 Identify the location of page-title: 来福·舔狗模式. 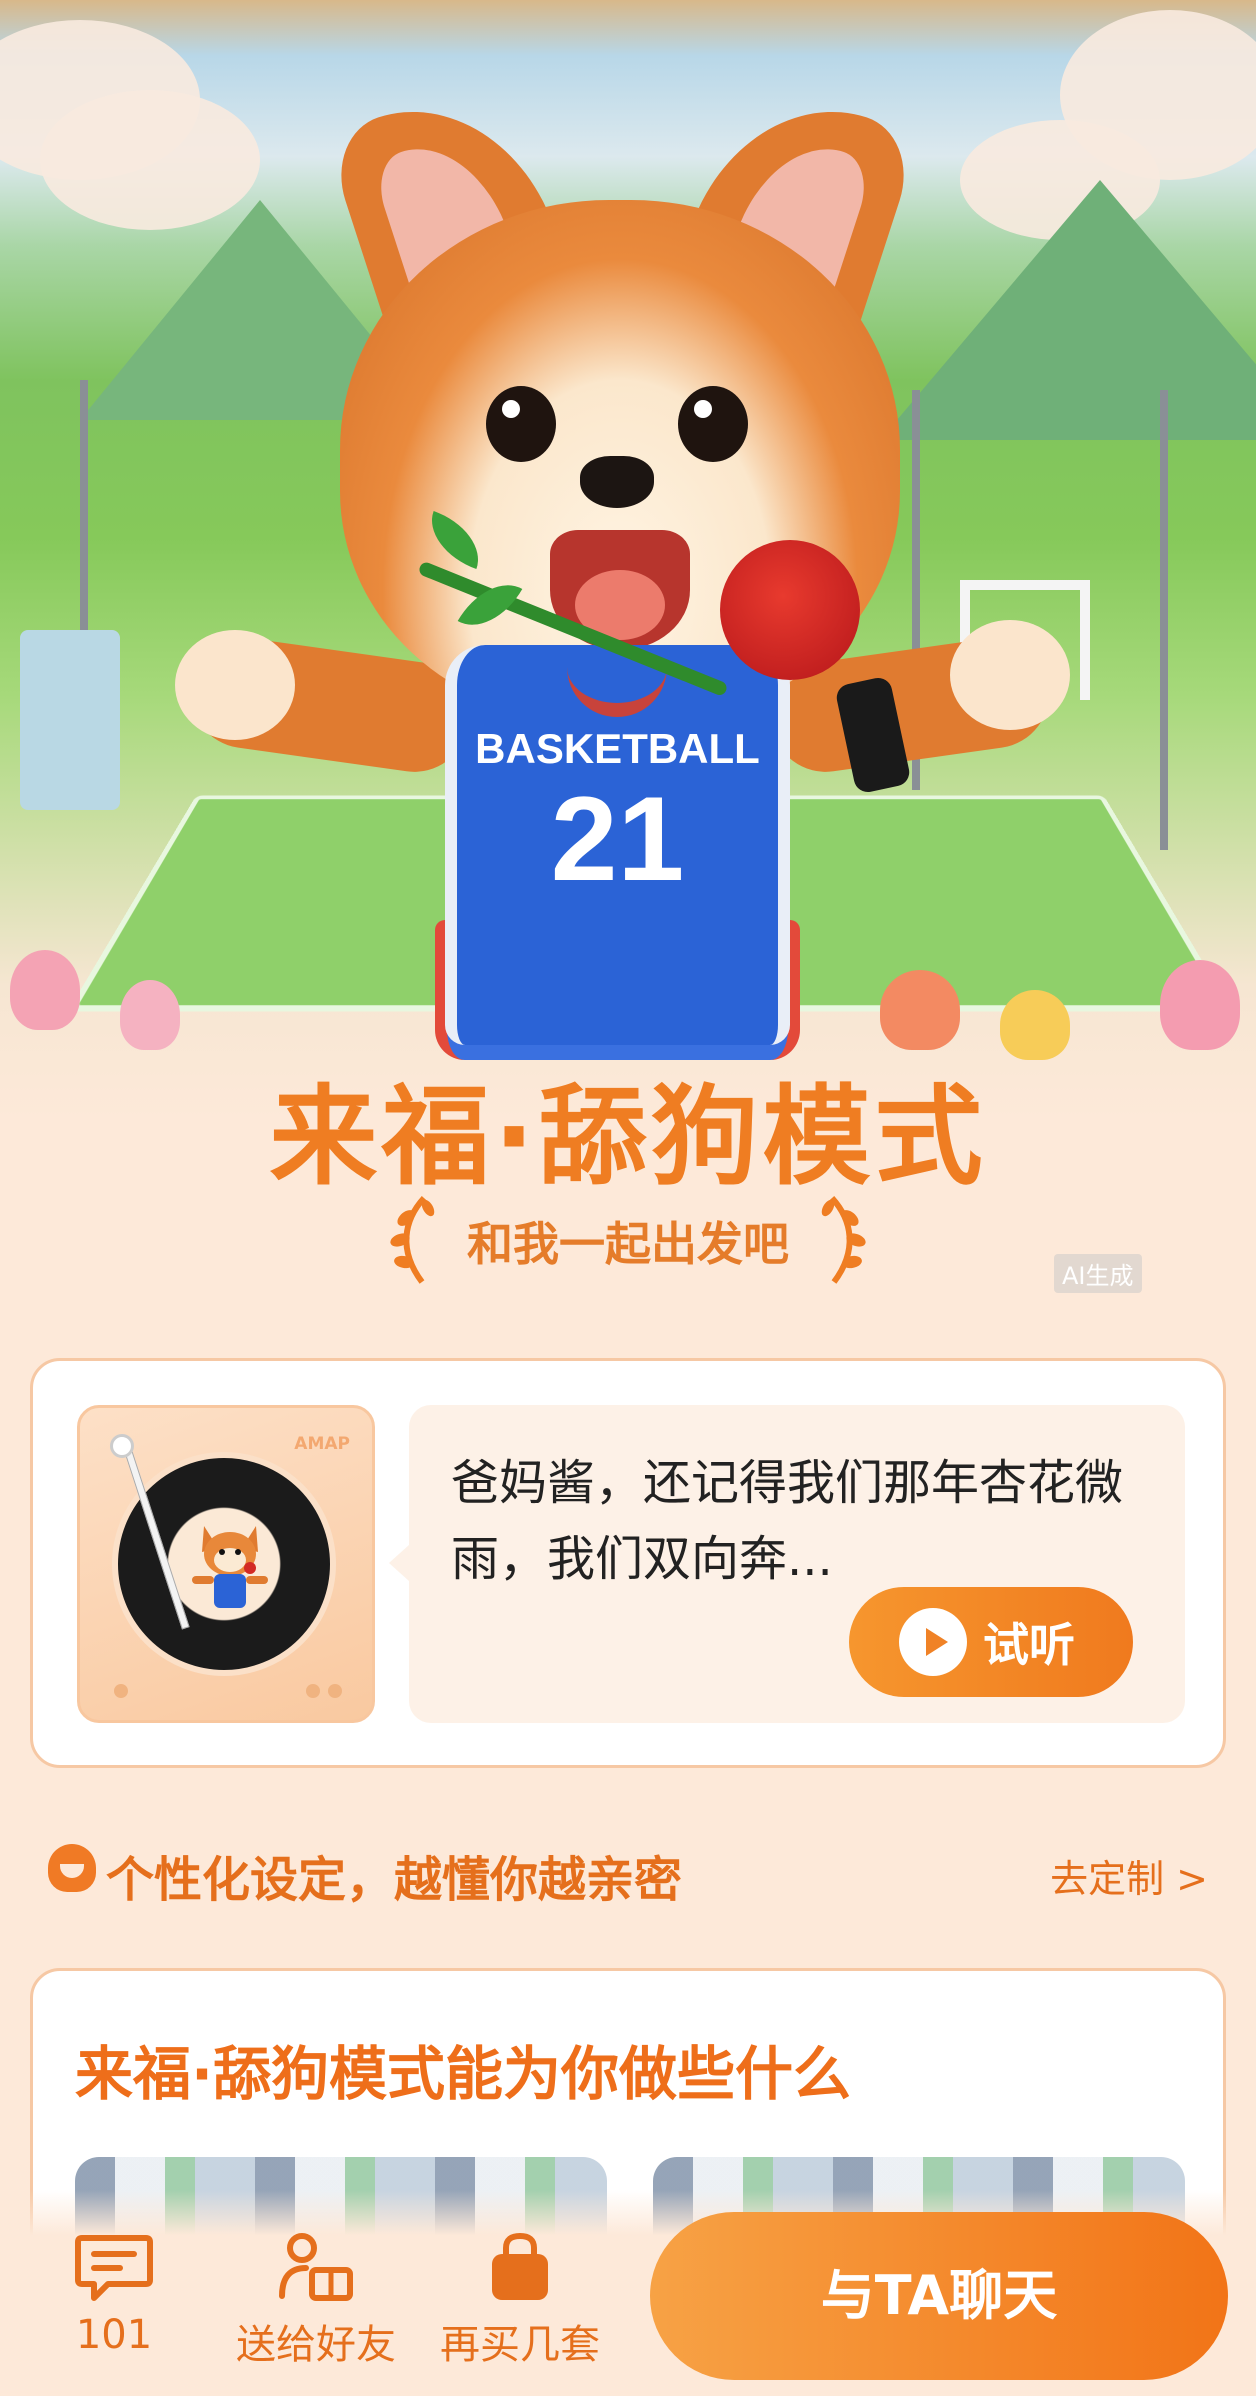
(628, 1137).